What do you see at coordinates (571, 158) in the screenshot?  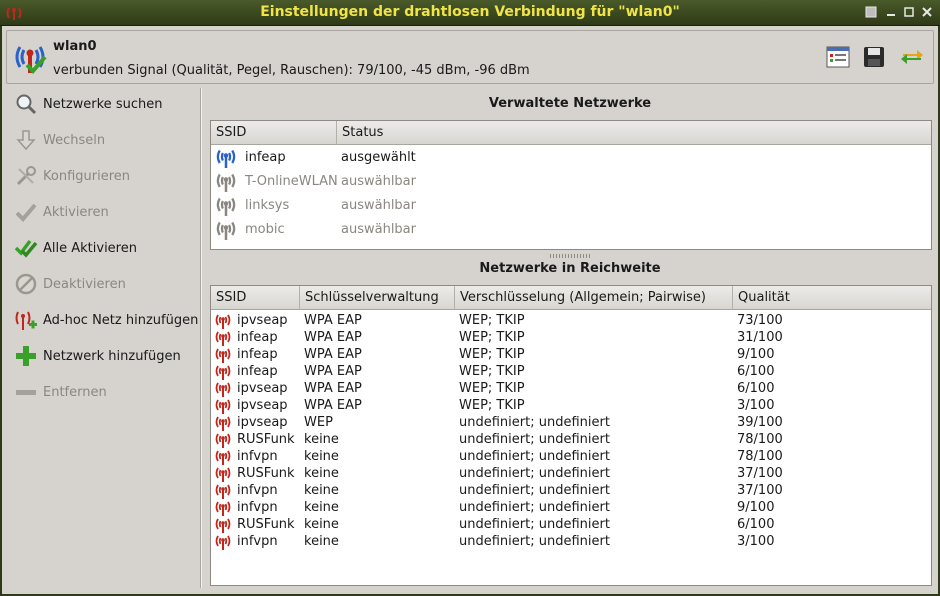 I see `managed-network-row: infeap ausgewählt` at bounding box center [571, 158].